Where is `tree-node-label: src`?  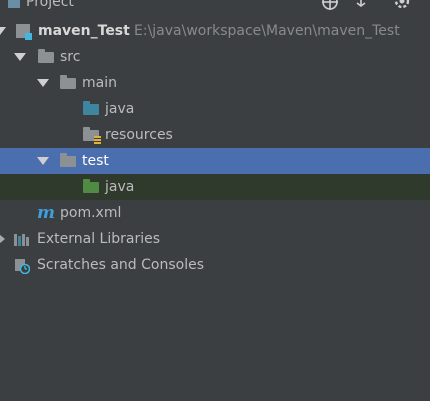
tree-node-label: src is located at coordinates (70, 57).